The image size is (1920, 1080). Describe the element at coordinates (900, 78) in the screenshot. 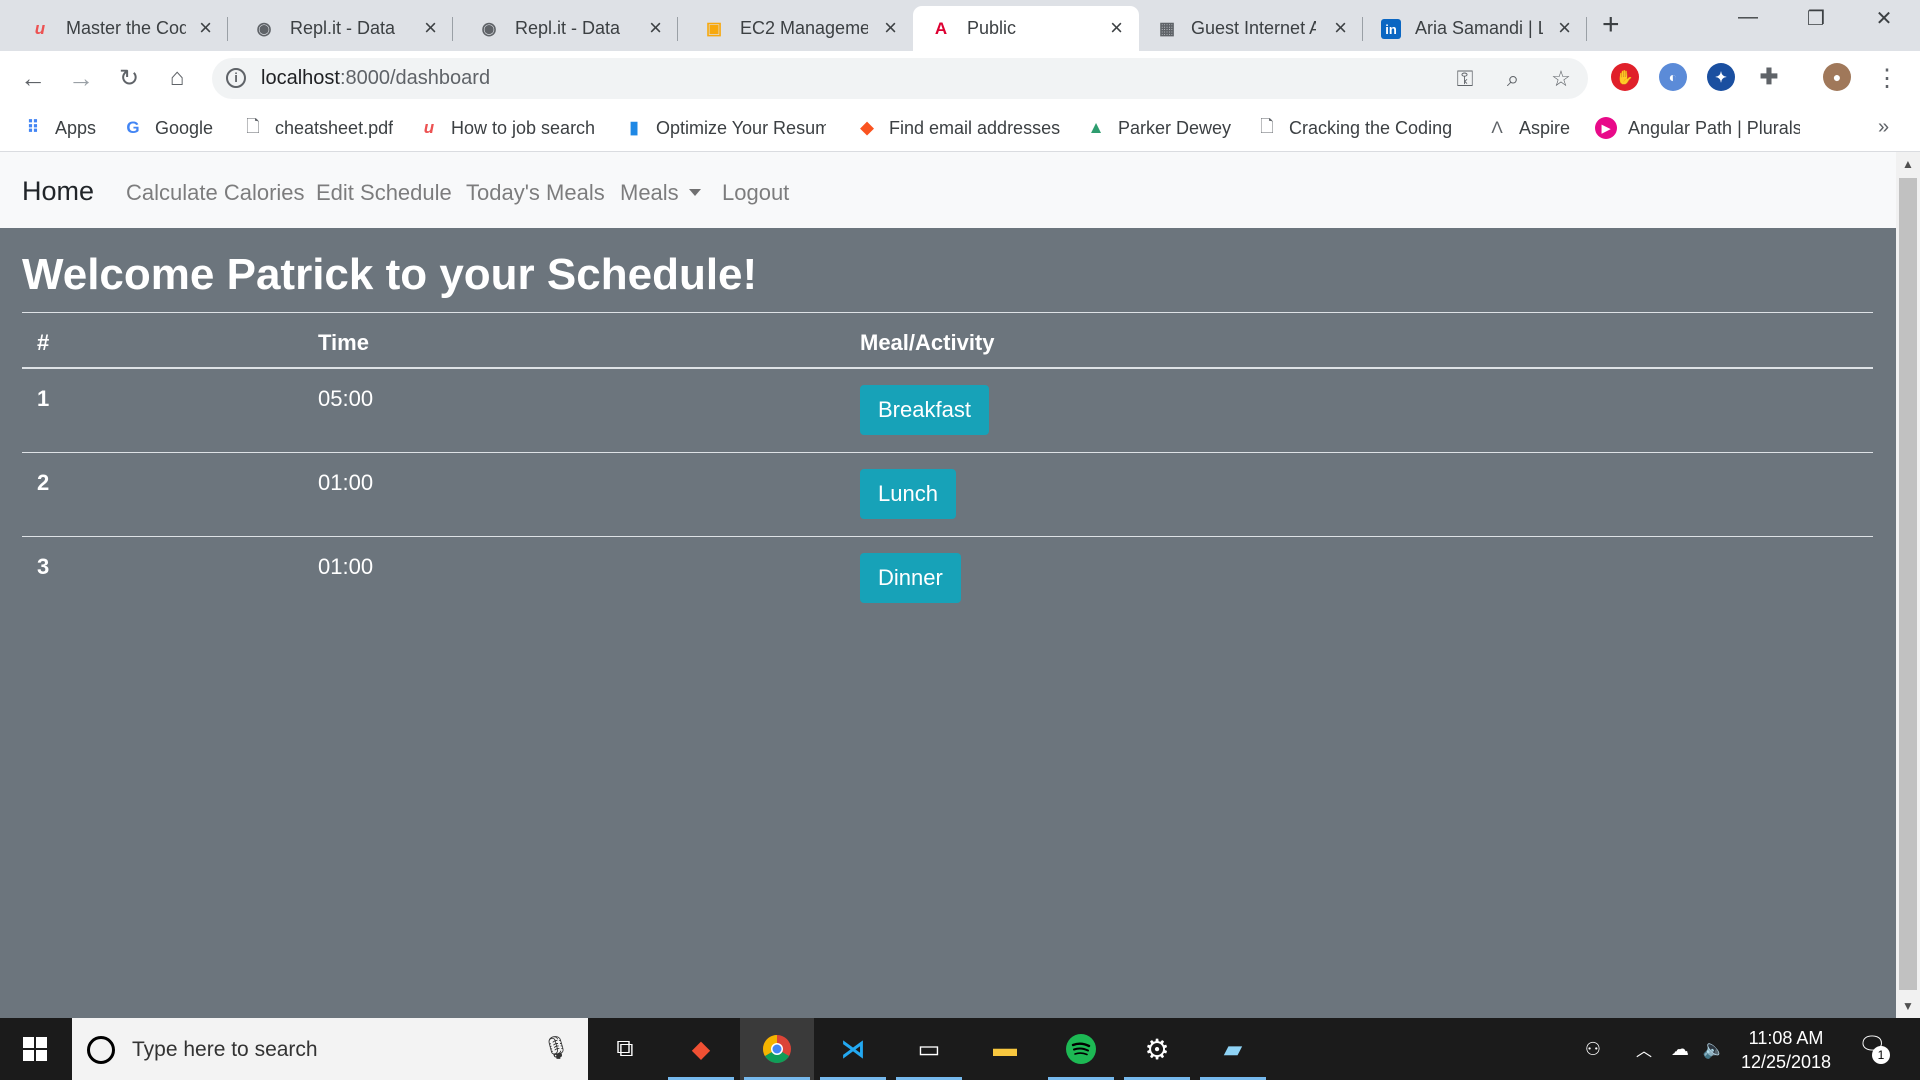

I see `address-bar: i localhost:8000/dashboard ⚿ ⌕ ☆` at that location.